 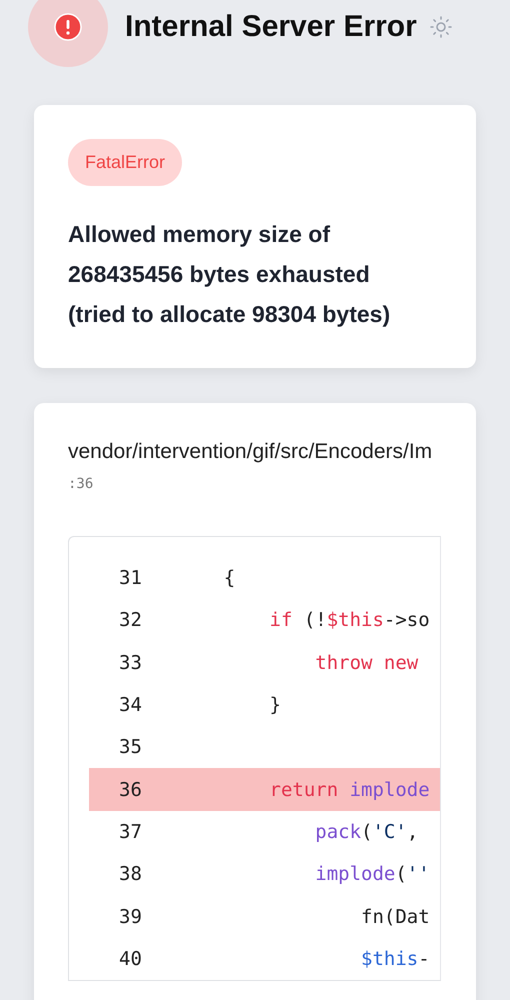 What do you see at coordinates (349, 620) in the screenshot?
I see `code-line: if (!$this->so` at bounding box center [349, 620].